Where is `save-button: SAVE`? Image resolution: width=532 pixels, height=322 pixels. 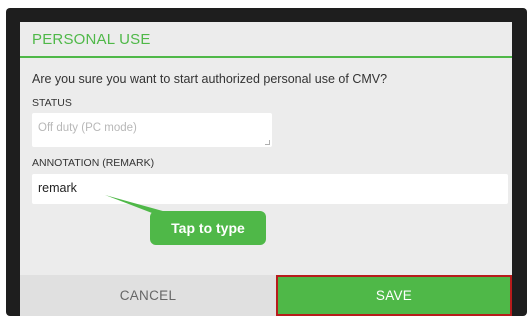 save-button: SAVE is located at coordinates (394, 295).